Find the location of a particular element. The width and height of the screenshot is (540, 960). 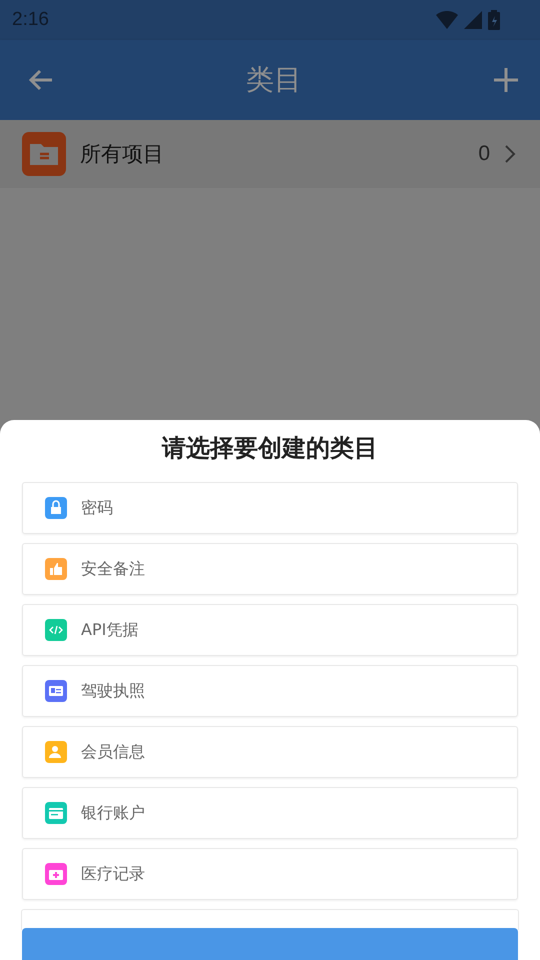

folder-icon is located at coordinates (44, 154).